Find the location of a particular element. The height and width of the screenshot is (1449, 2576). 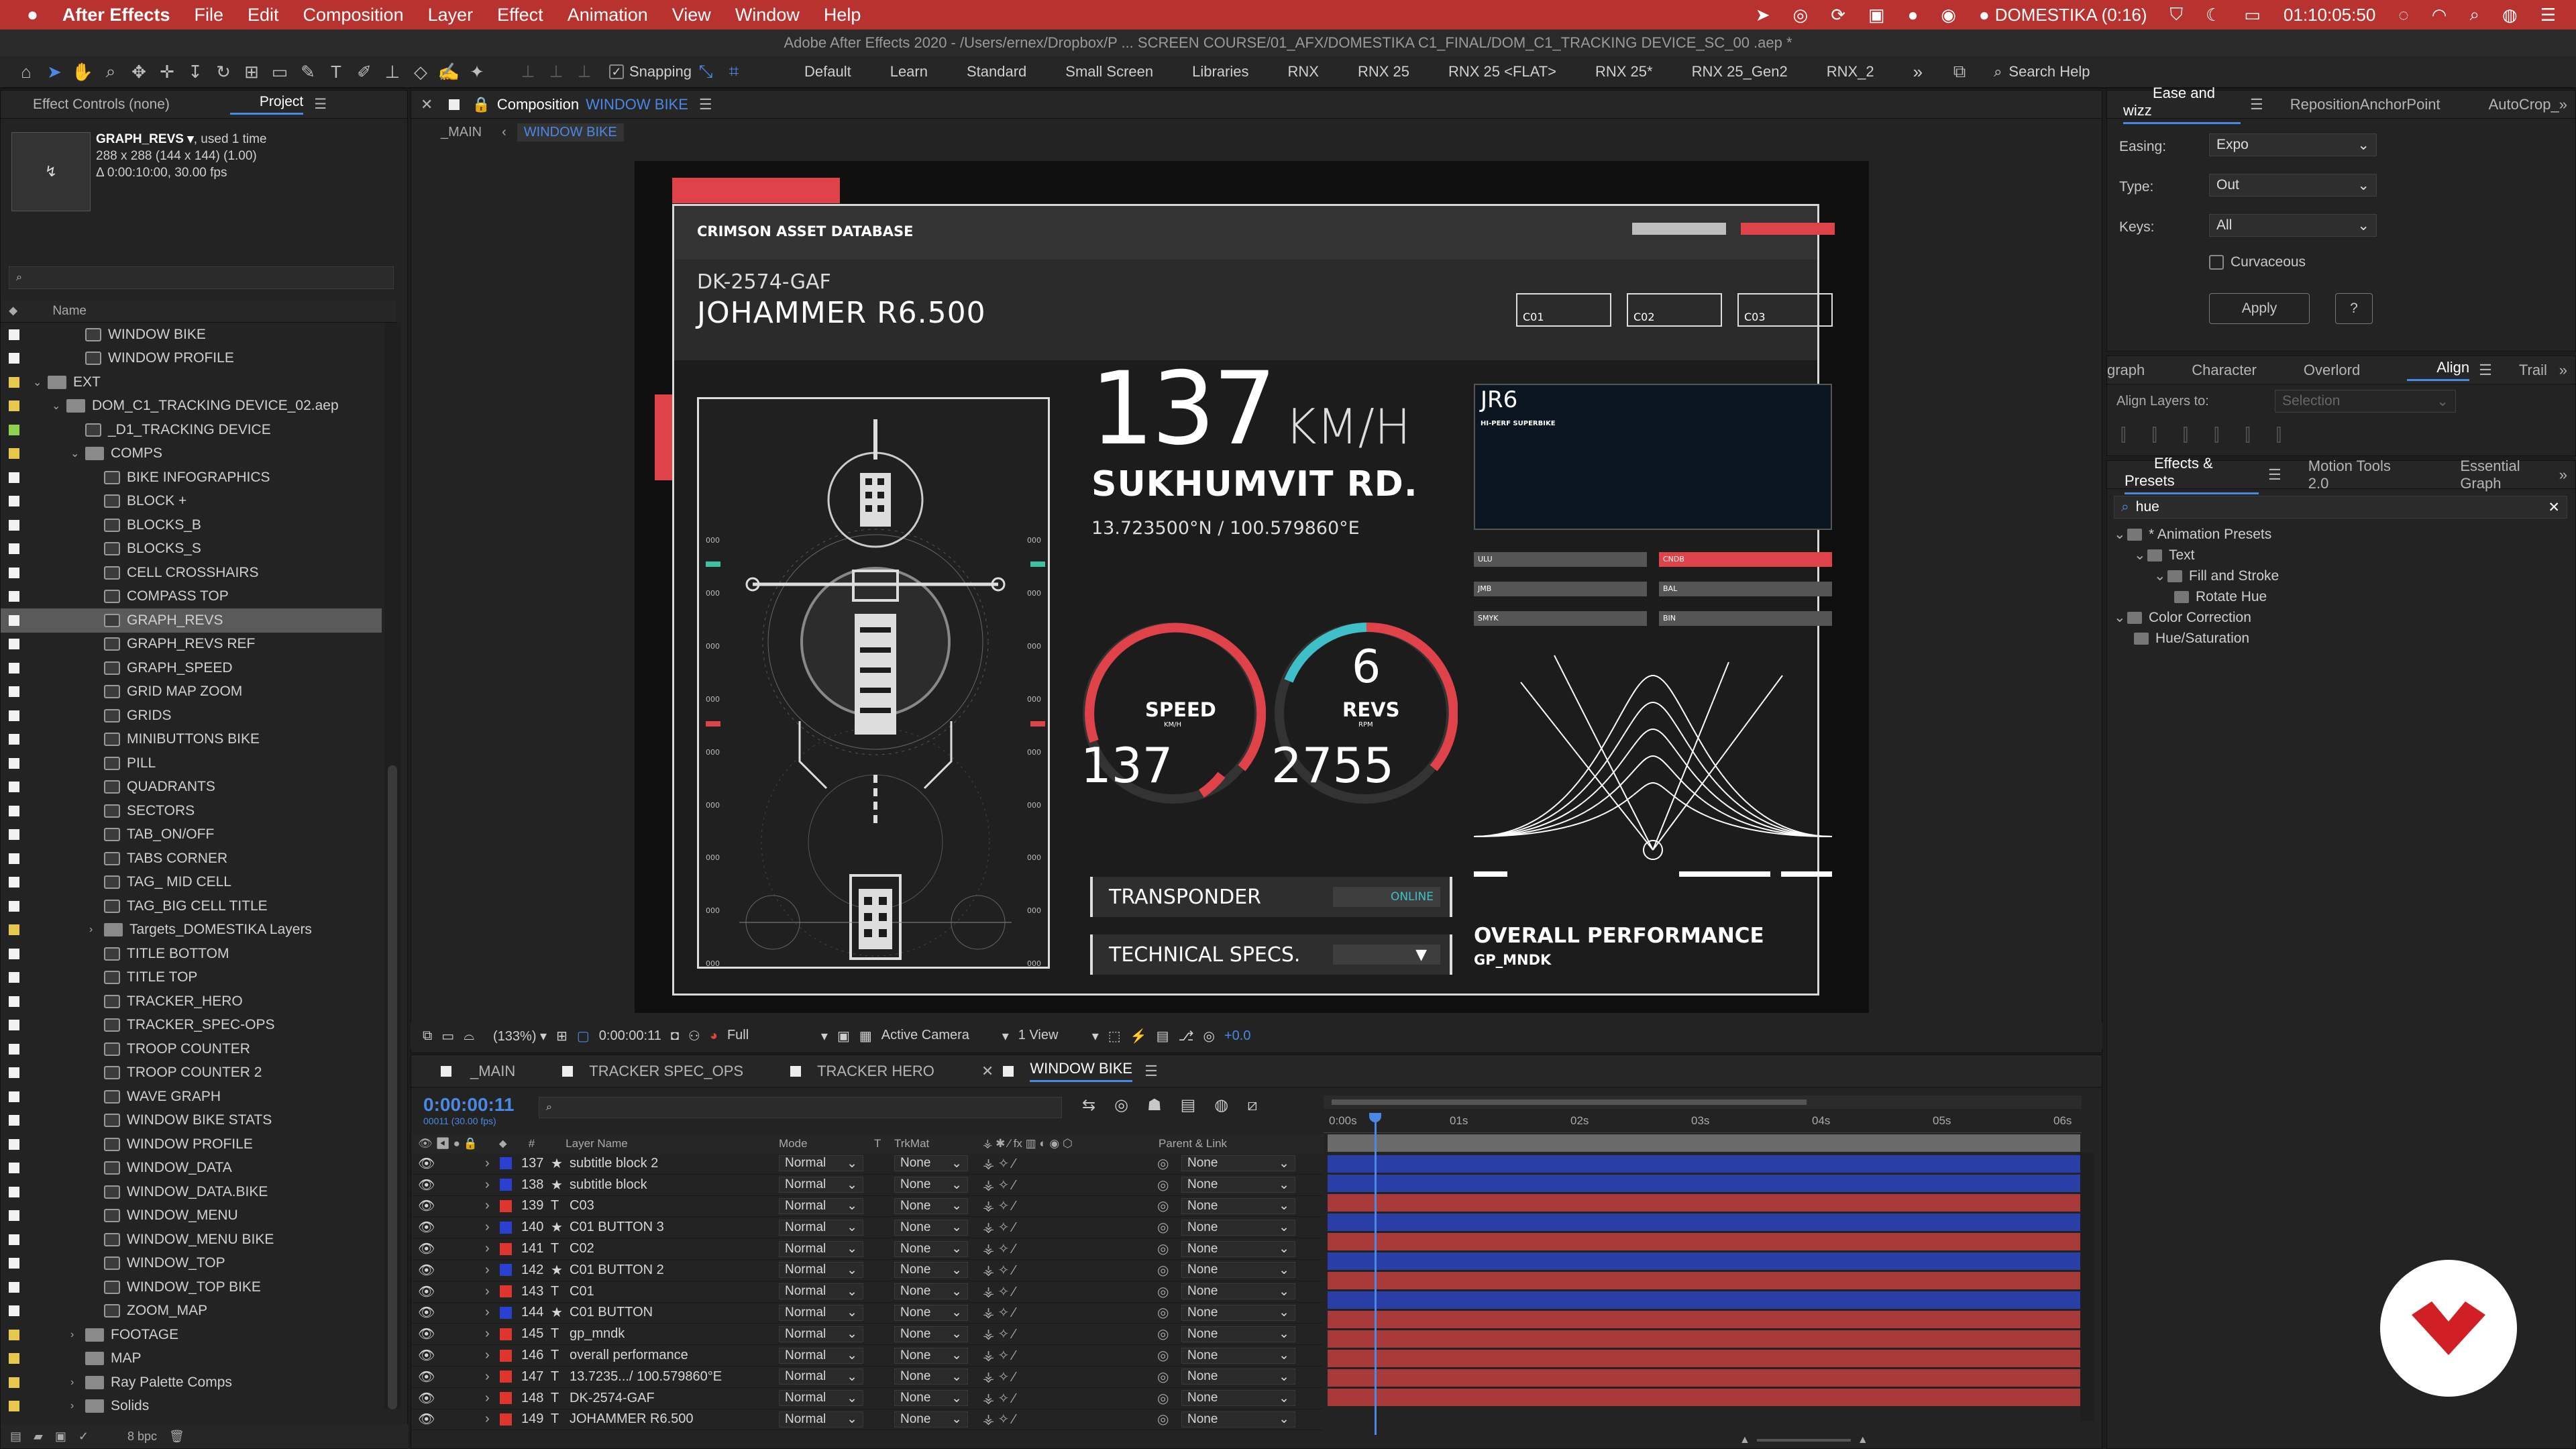

hud-button-c01: C01 is located at coordinates (1563, 310).